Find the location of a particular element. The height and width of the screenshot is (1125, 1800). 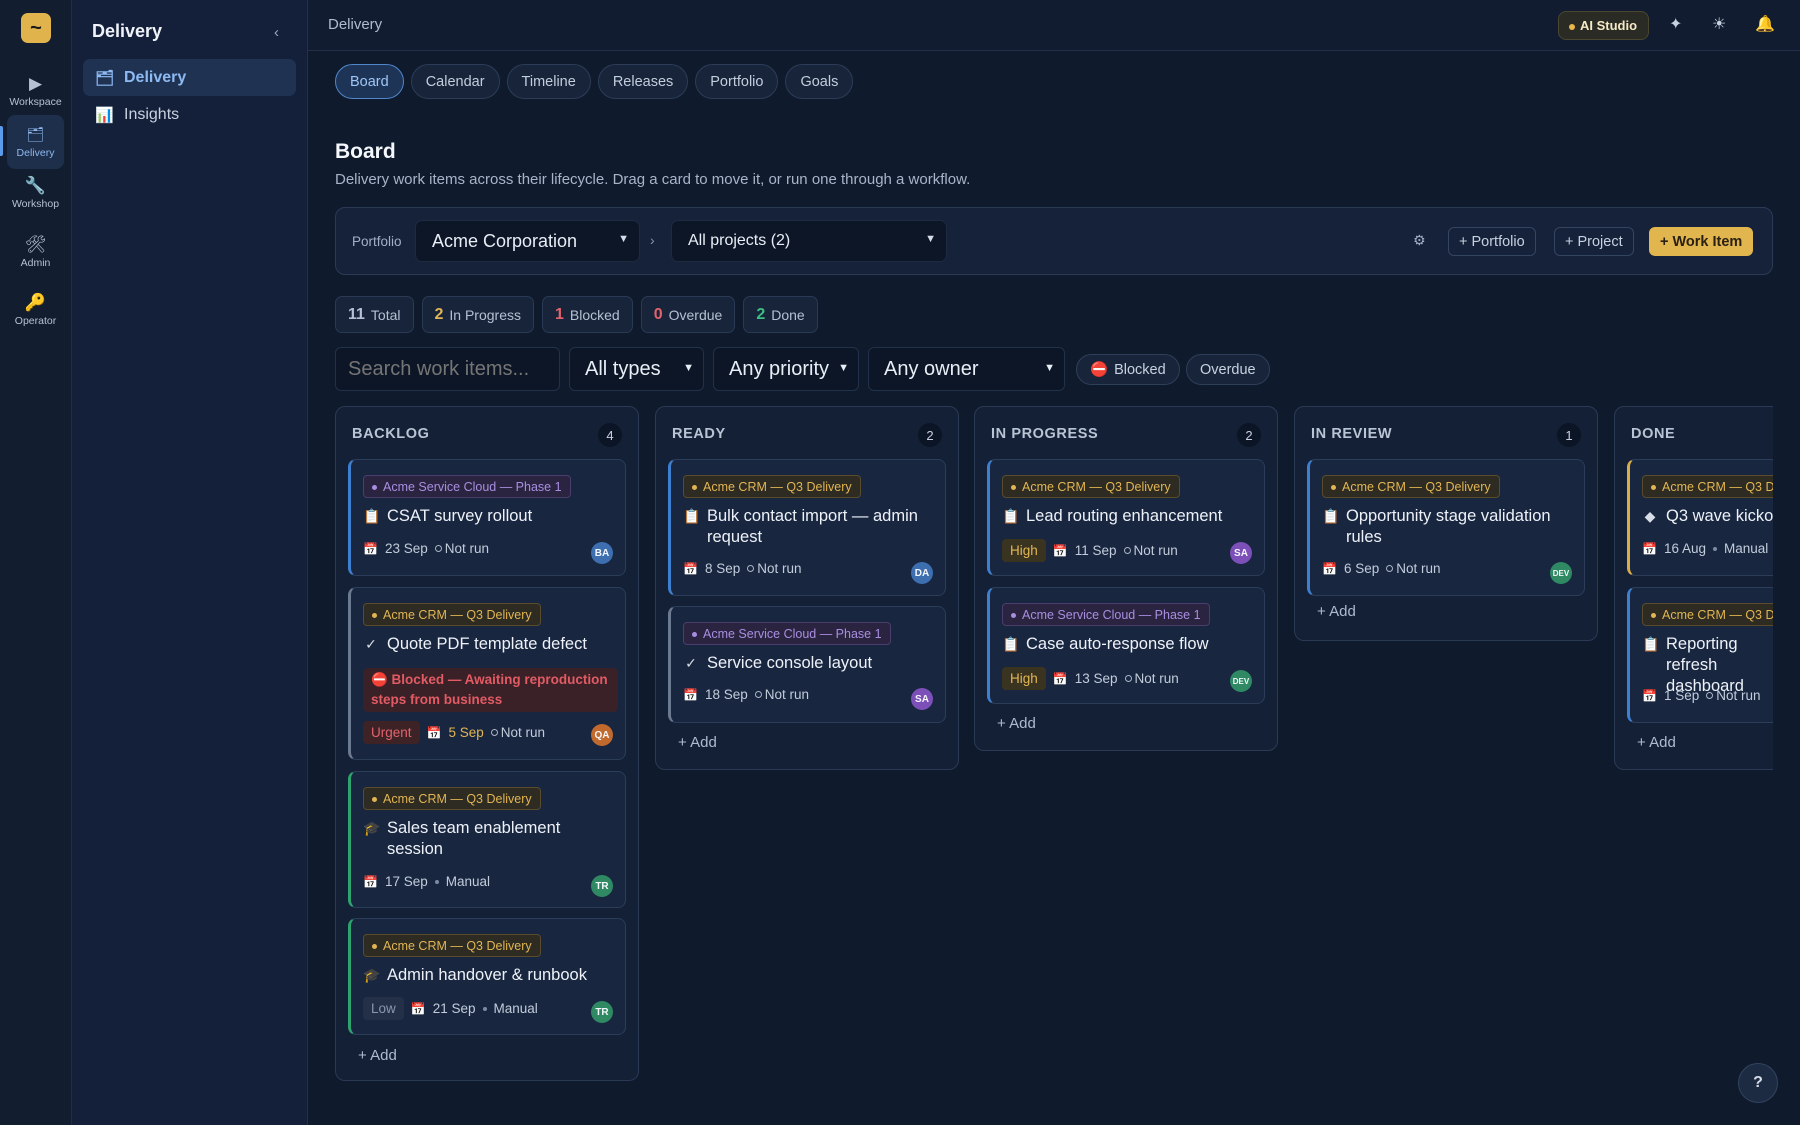

column-title: IN PROGRESS is located at coordinates (1045, 434).